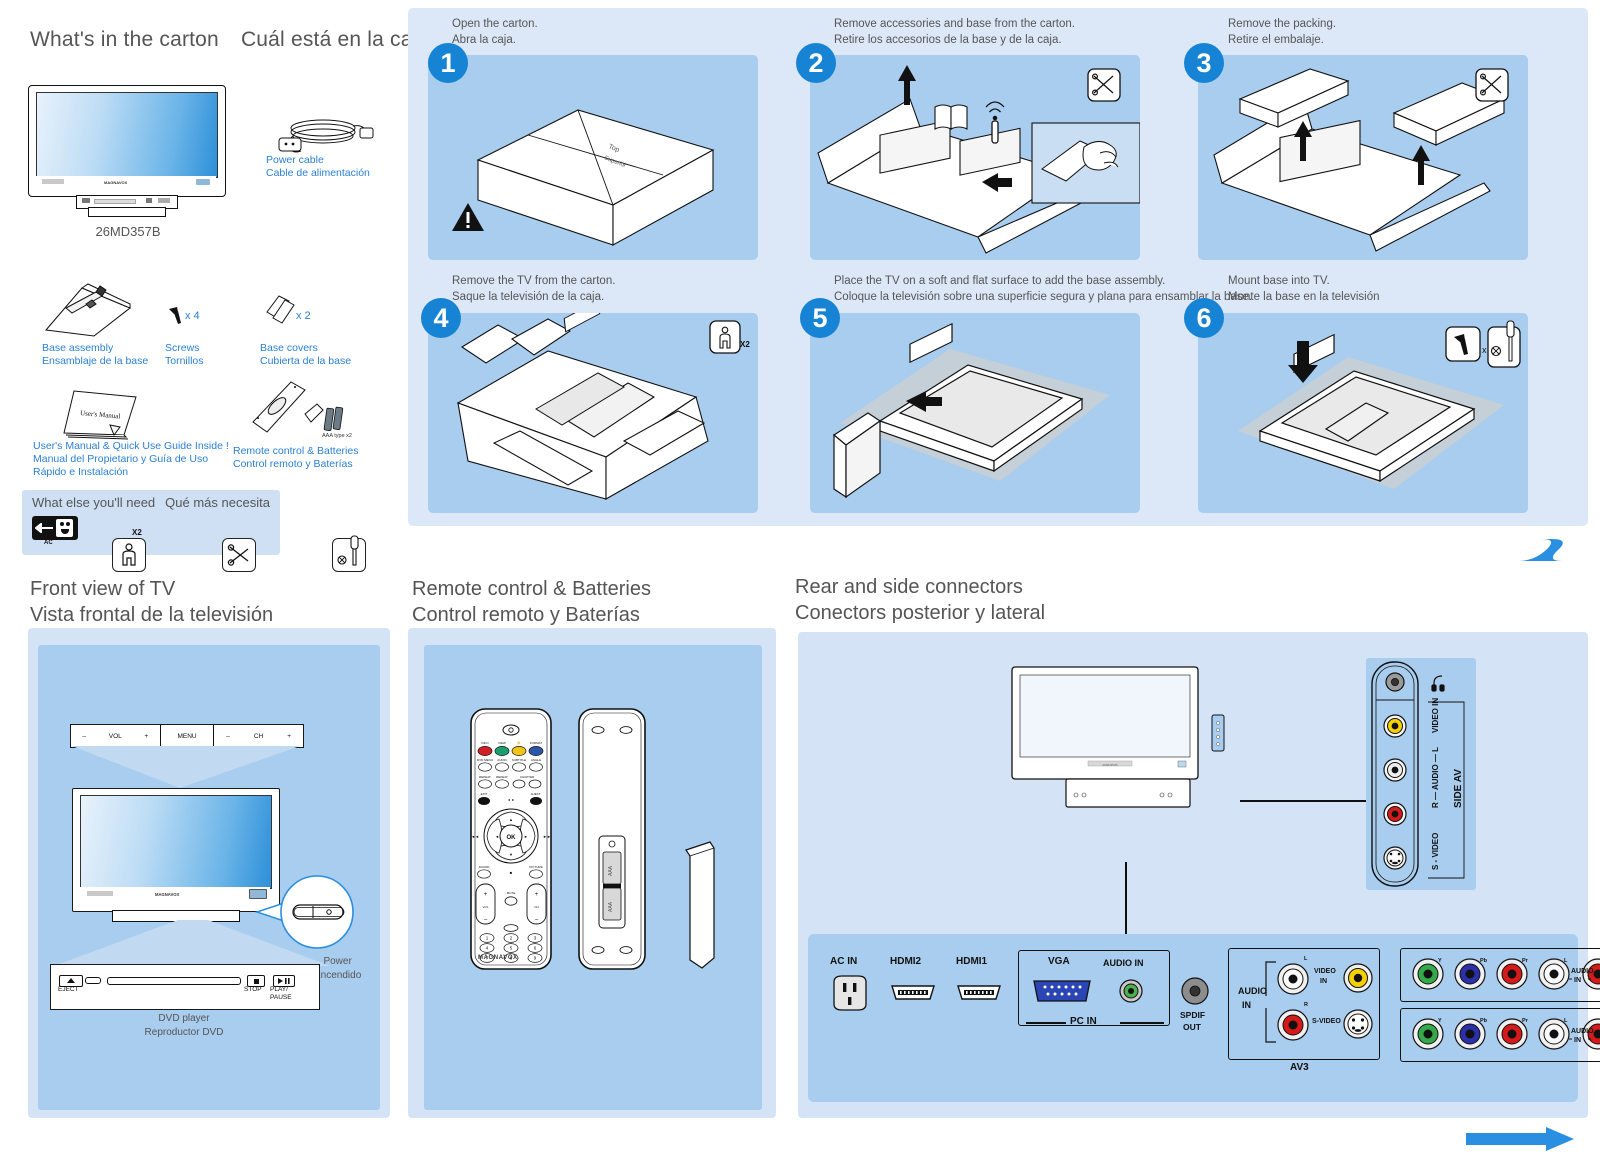 The image size is (1600, 1175). Describe the element at coordinates (337, 436) in the screenshot. I see `battery-type-note: AAA type x2` at that location.